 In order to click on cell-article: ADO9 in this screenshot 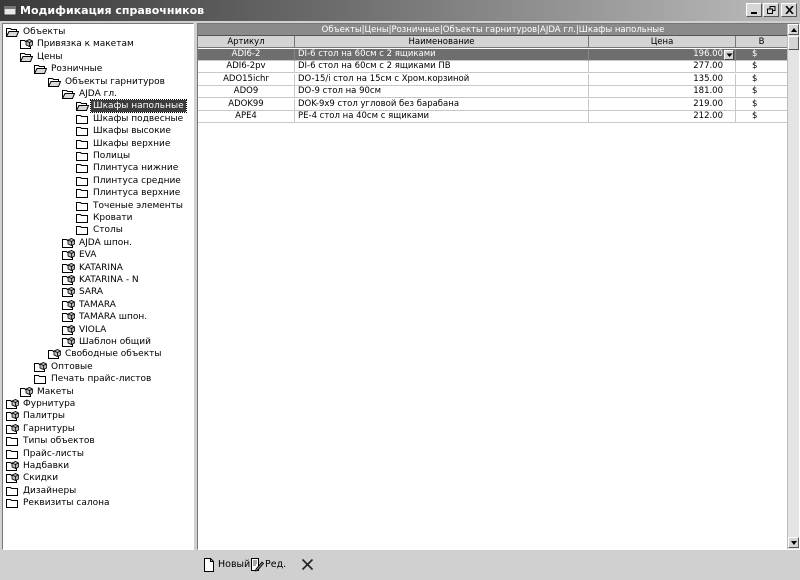, I will do `click(246, 92)`.